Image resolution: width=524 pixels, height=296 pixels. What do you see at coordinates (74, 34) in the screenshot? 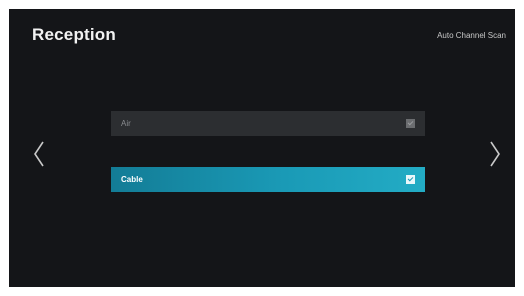
I see `page-title: Reception` at bounding box center [74, 34].